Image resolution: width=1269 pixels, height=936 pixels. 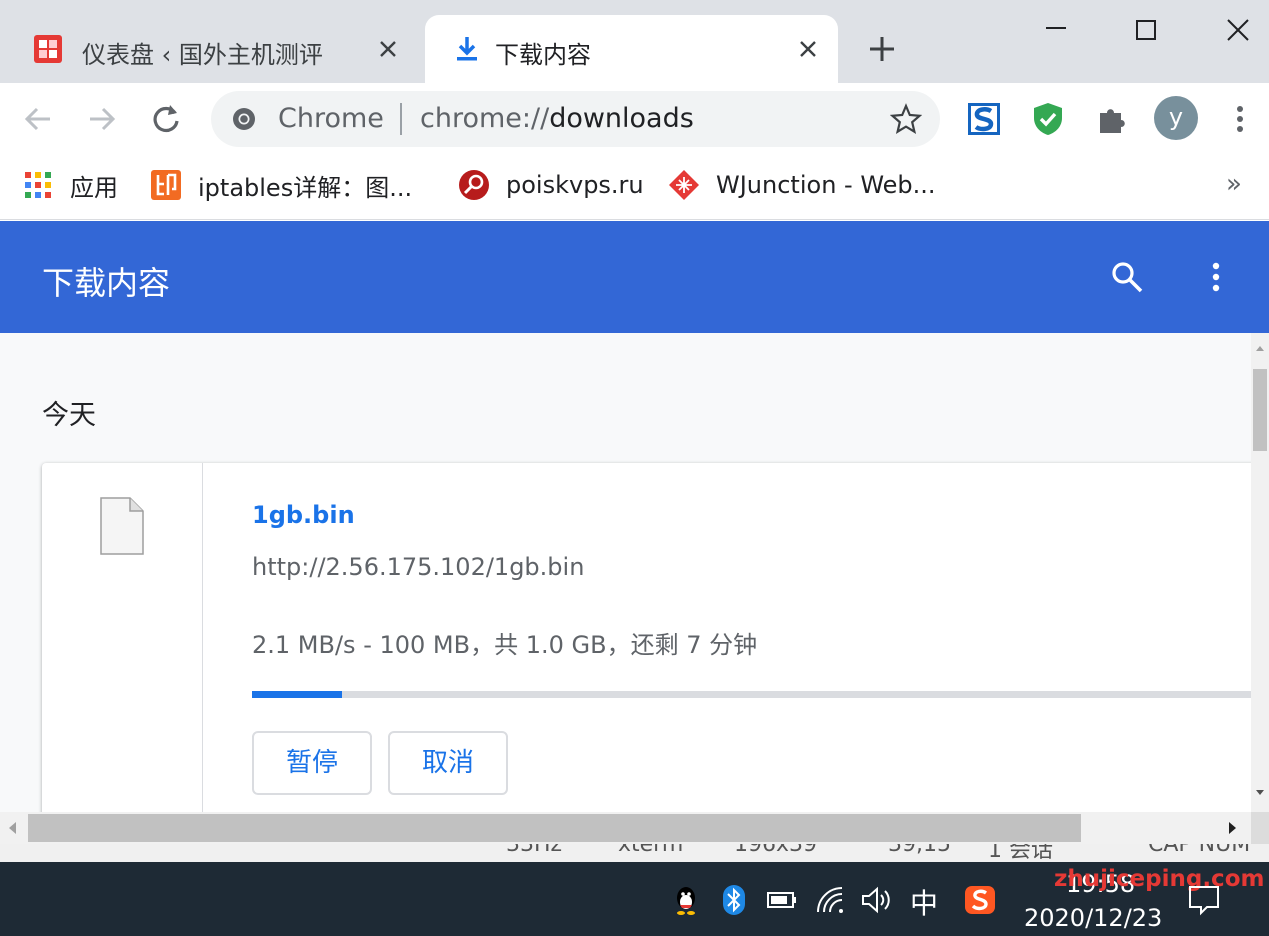 I want to click on downloads-header: 下载内容, so click(x=634, y=277).